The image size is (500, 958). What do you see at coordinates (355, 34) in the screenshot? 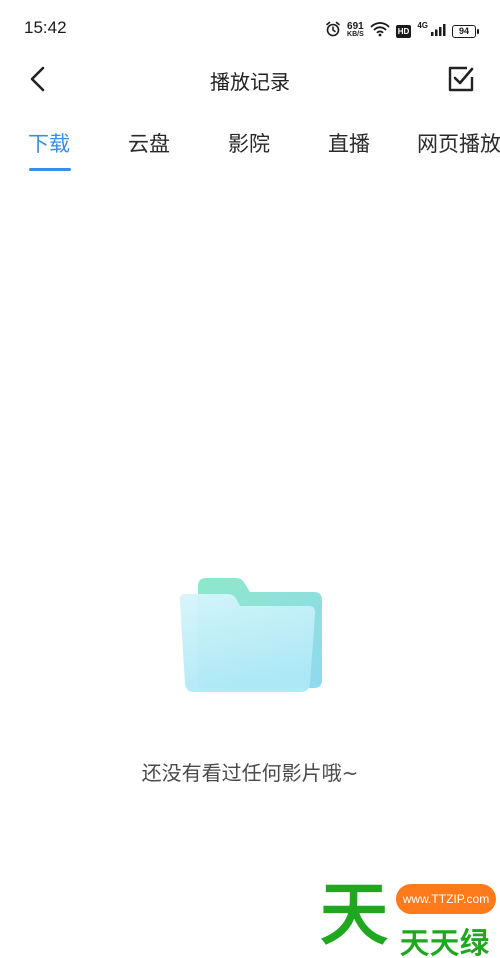
I see `net-speed-unit: KB/S` at bounding box center [355, 34].